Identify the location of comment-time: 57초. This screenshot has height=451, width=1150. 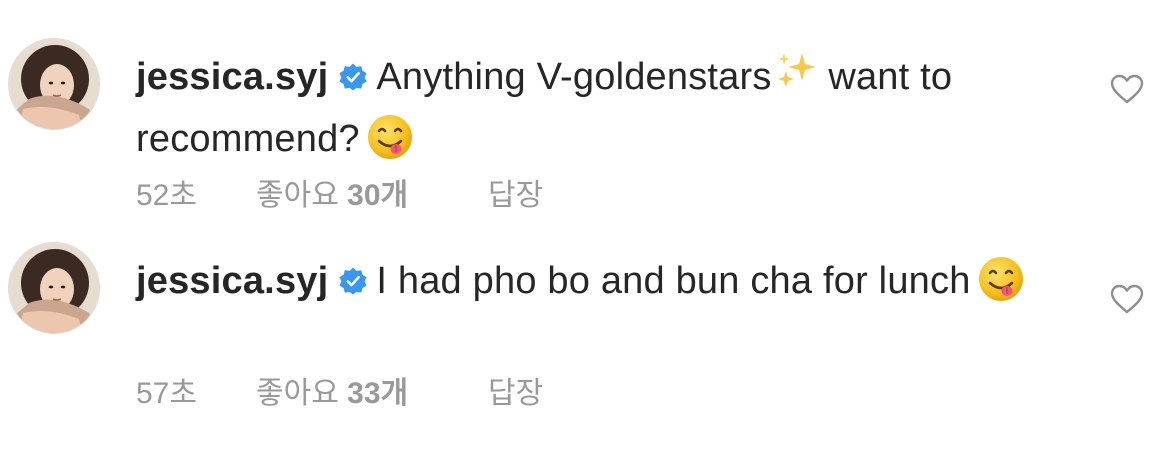
(166, 393).